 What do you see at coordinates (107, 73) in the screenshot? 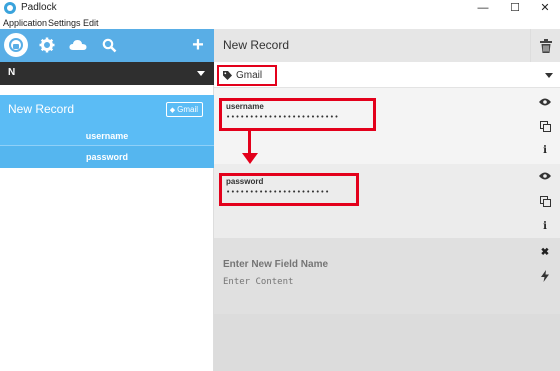
I see `filter-bar: N` at bounding box center [107, 73].